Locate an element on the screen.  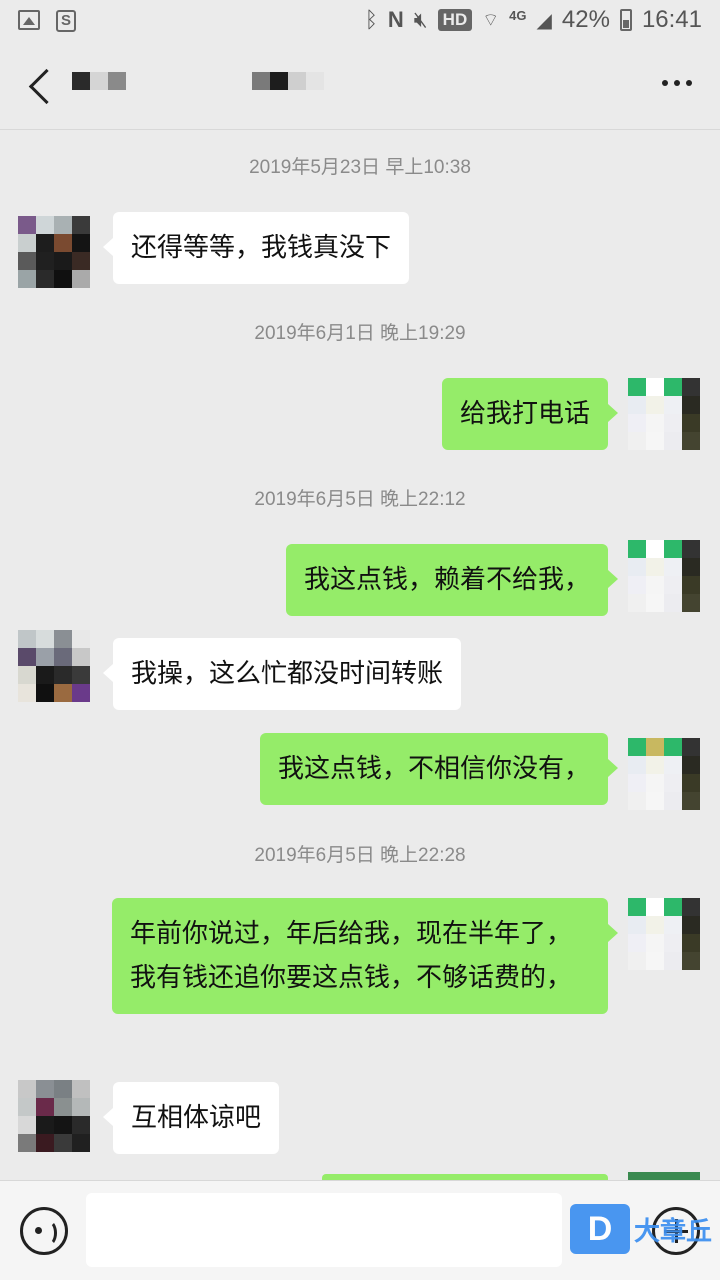
message-sent: 给我打电话 is located at coordinates (530, 414).